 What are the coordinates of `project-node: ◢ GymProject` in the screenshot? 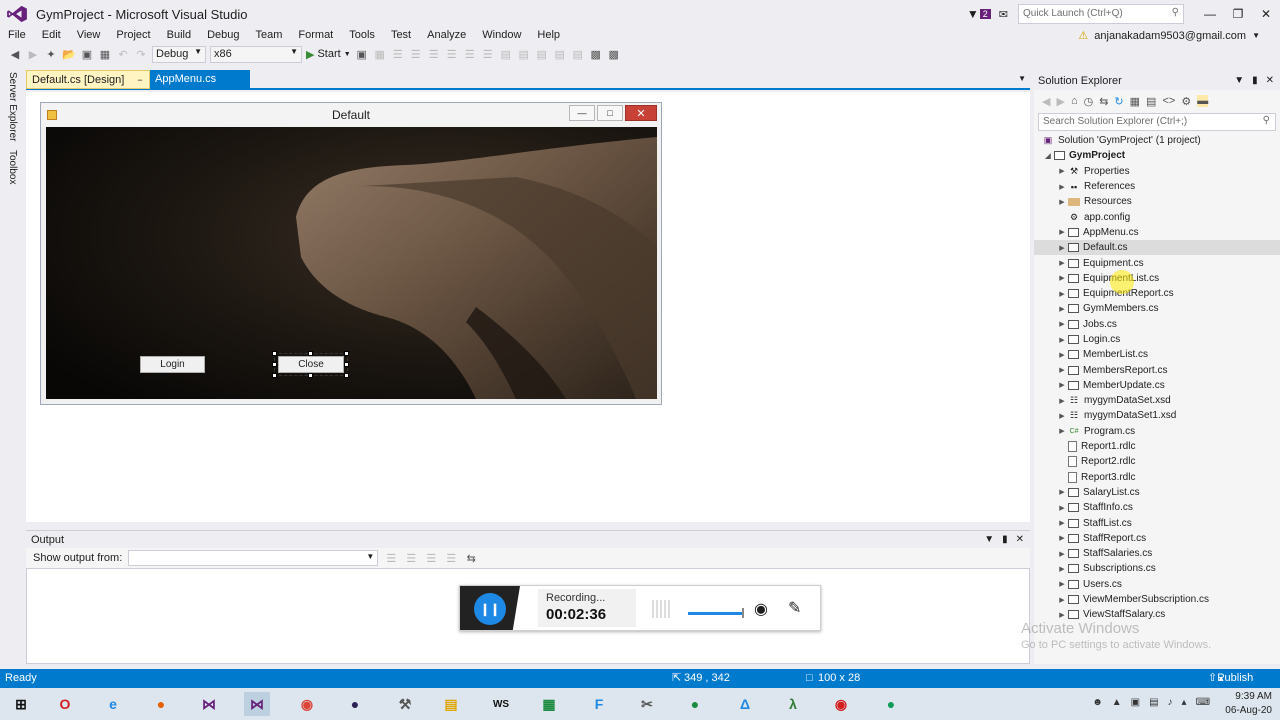 It's located at (1157, 155).